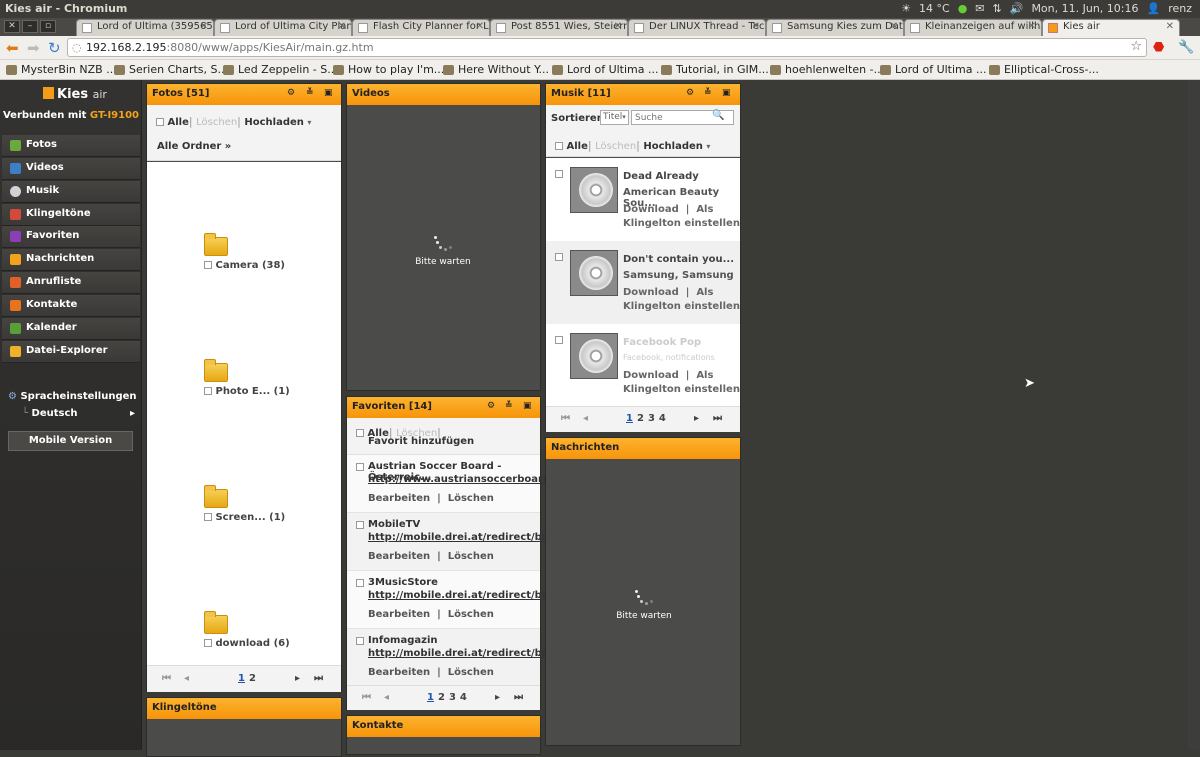 Image resolution: width=1200 pixels, height=757 pixels. Describe the element at coordinates (71, 329) in the screenshot. I see `sidebar-item-kalender: Kalender` at that location.